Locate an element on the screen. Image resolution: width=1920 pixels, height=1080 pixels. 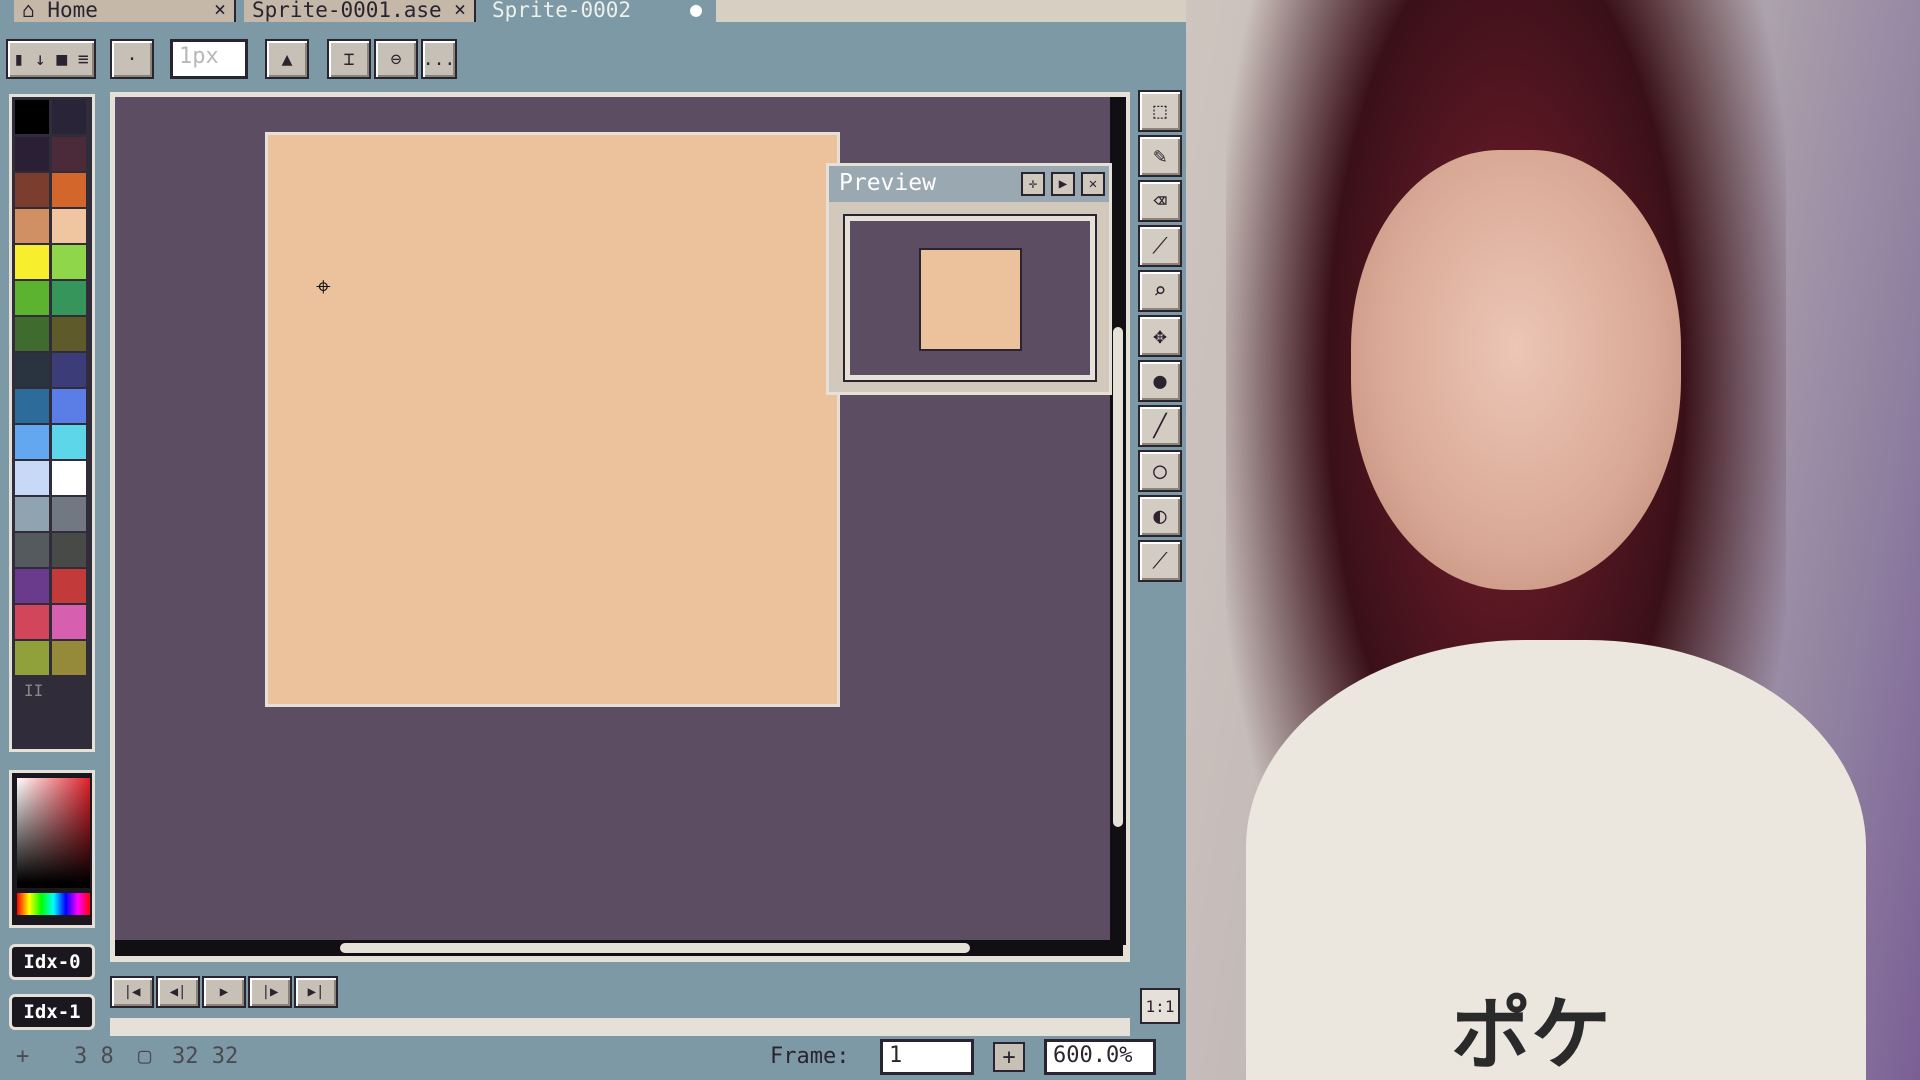
brush-type-button: · is located at coordinates (132, 59).